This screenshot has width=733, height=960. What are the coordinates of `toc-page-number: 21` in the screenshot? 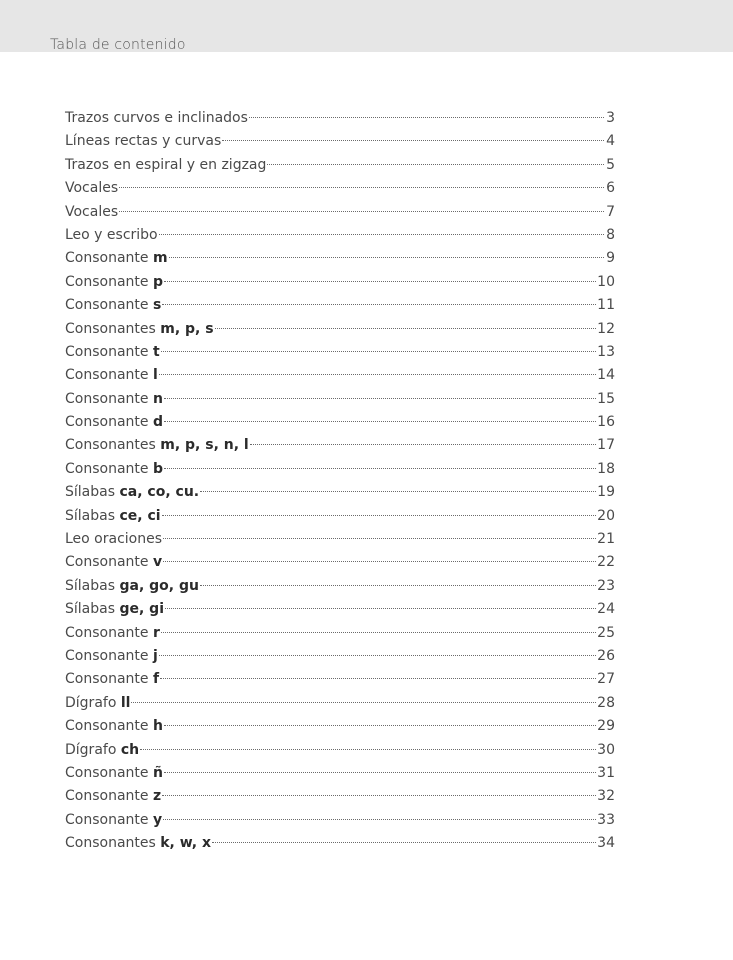 It's located at (606, 539).